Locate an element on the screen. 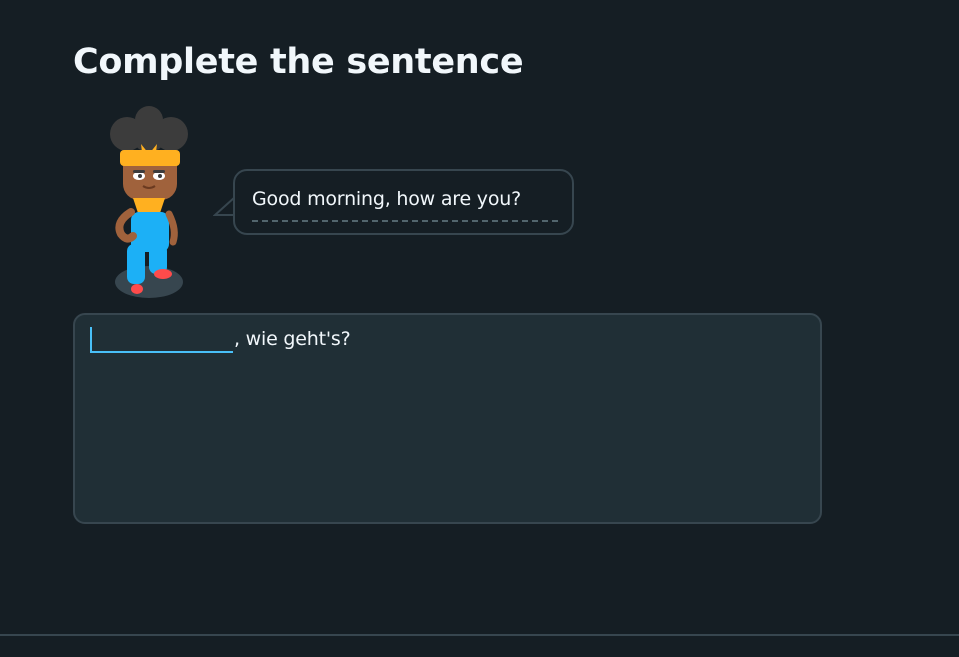  challenge-title: Complete the sentence is located at coordinates (298, 62).